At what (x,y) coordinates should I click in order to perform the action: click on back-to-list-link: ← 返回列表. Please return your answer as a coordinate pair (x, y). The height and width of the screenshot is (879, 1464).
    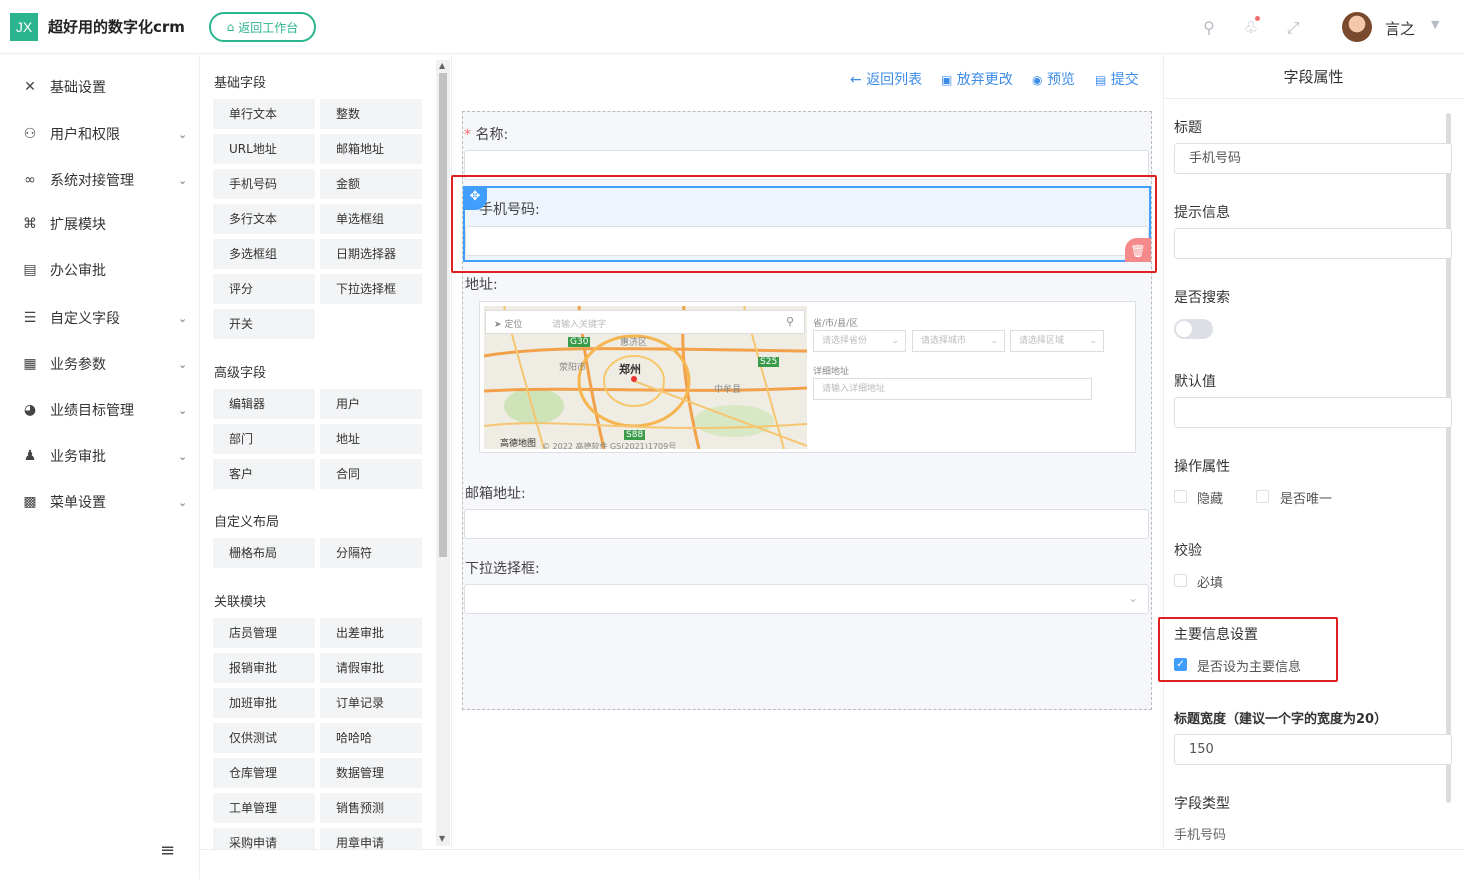
    Looking at the image, I should click on (886, 79).